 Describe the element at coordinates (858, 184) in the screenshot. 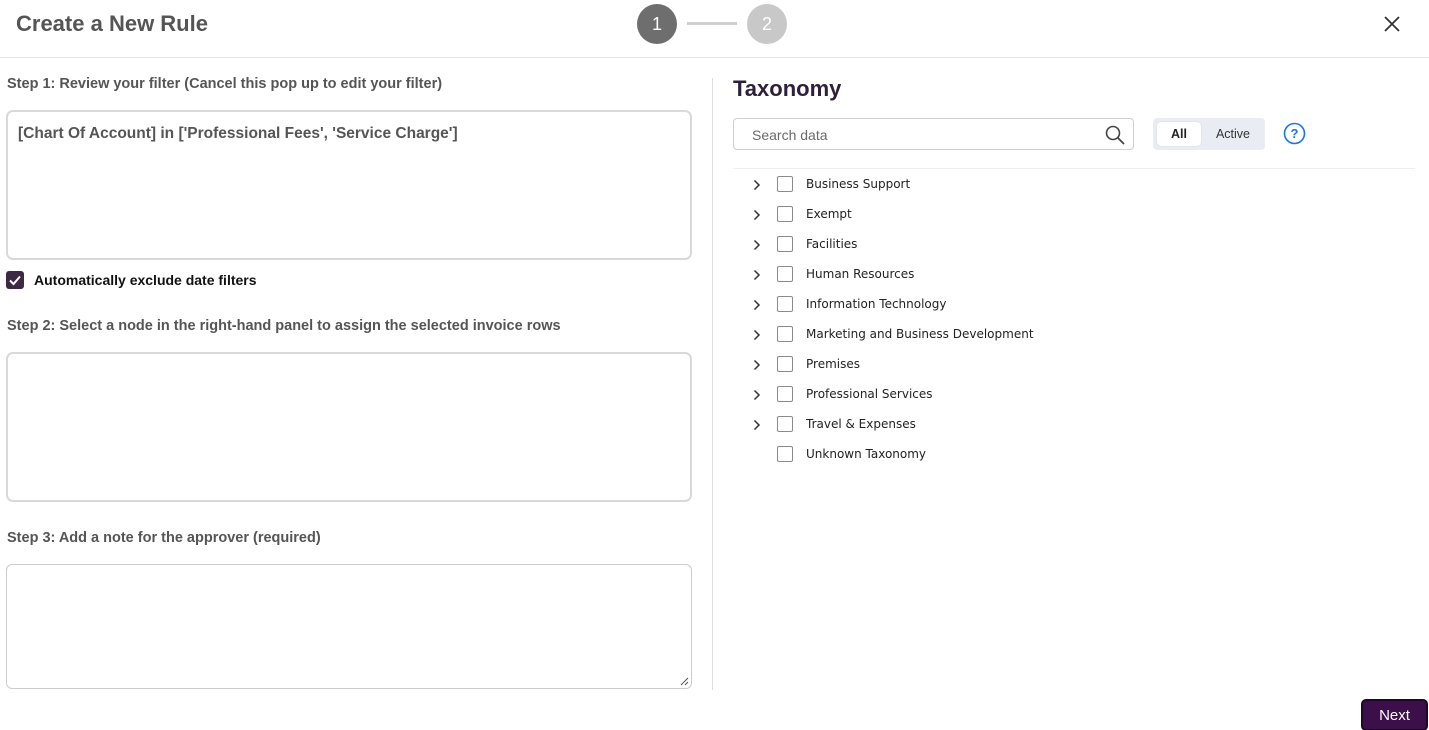

I see `tree-item-label: Business Support` at that location.